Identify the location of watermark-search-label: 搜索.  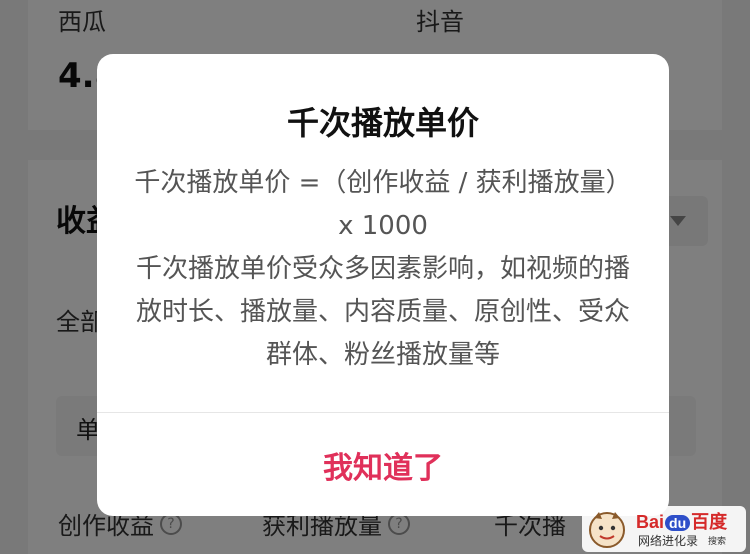
(717, 542).